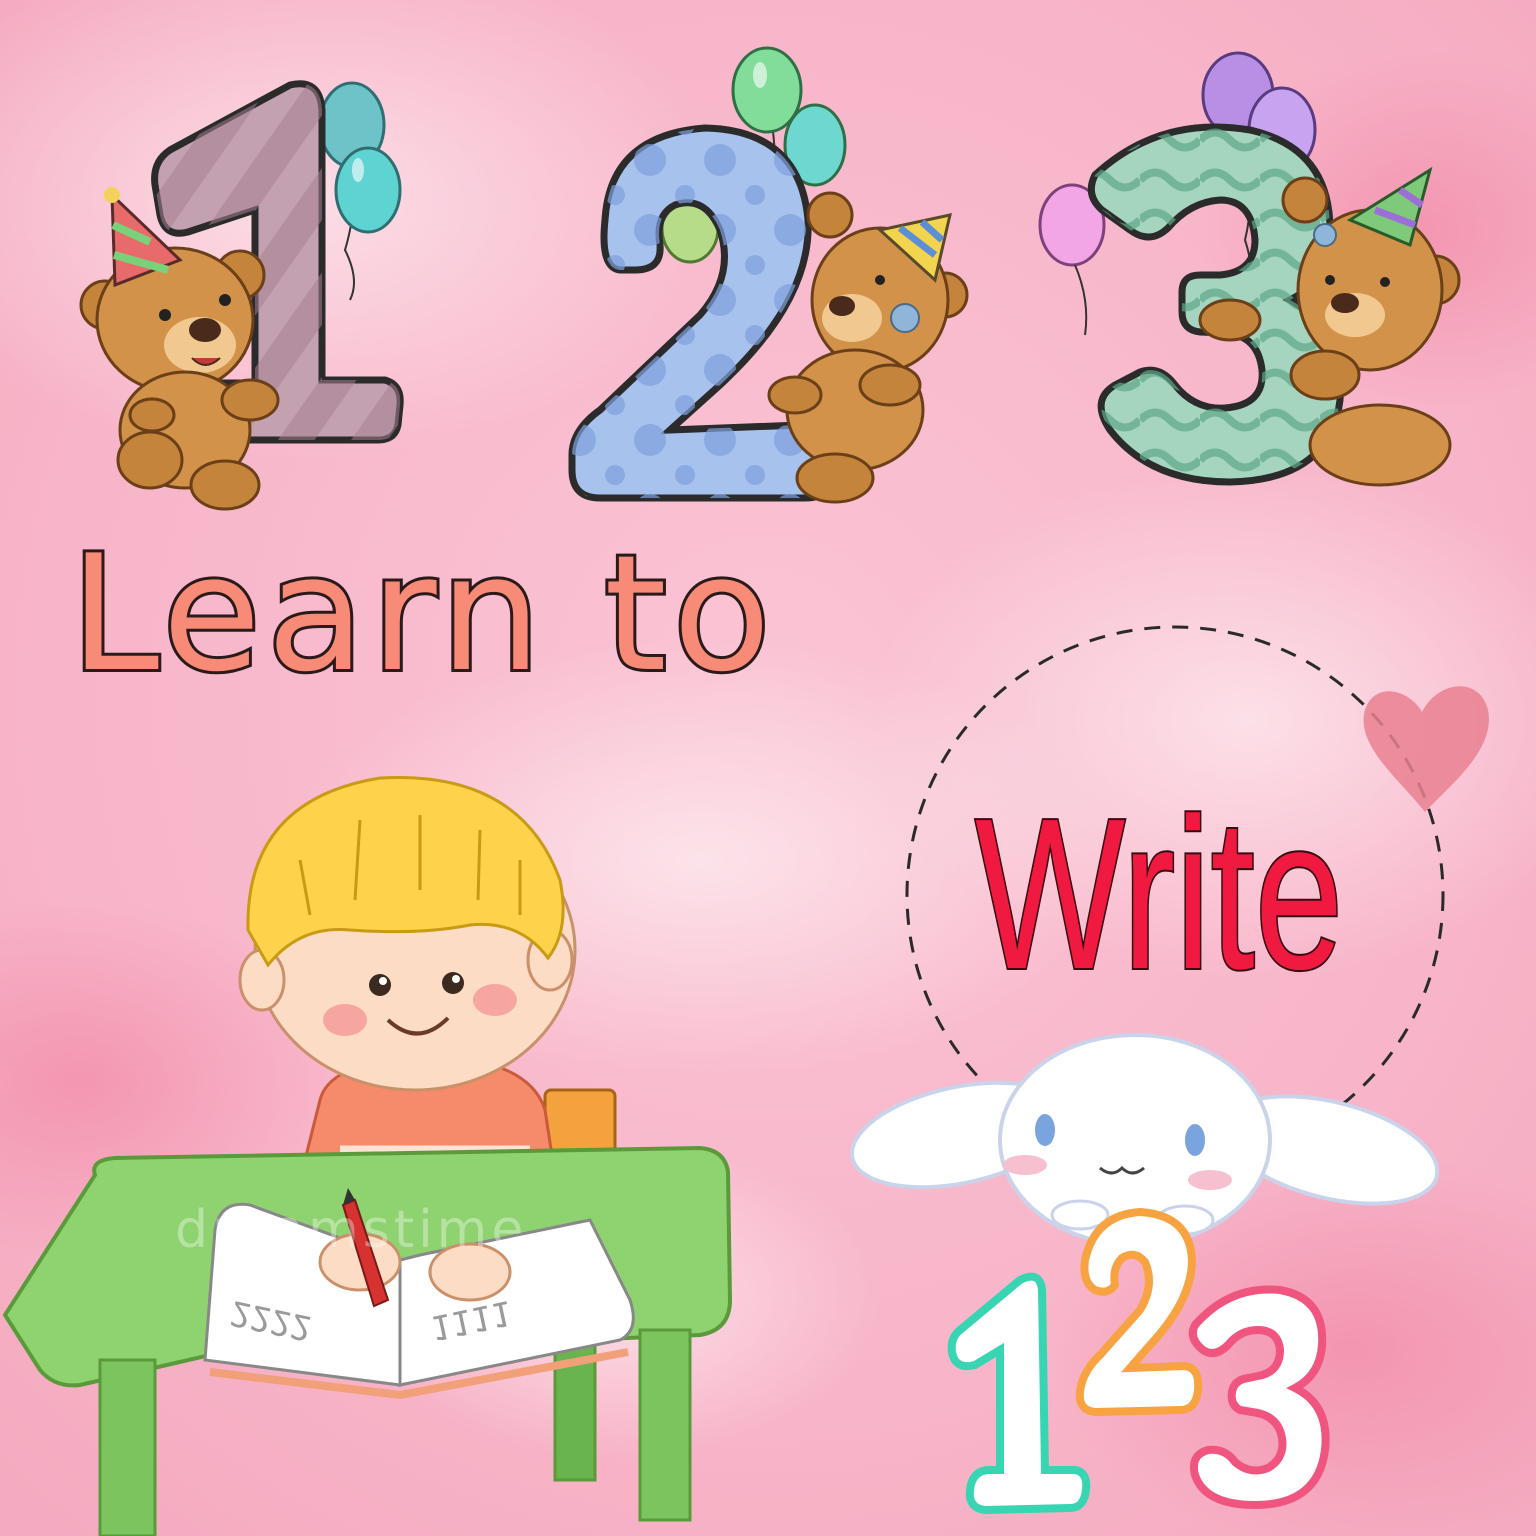 The image size is (1536, 1536). I want to click on watermark: dreamstime, so click(351, 1230).